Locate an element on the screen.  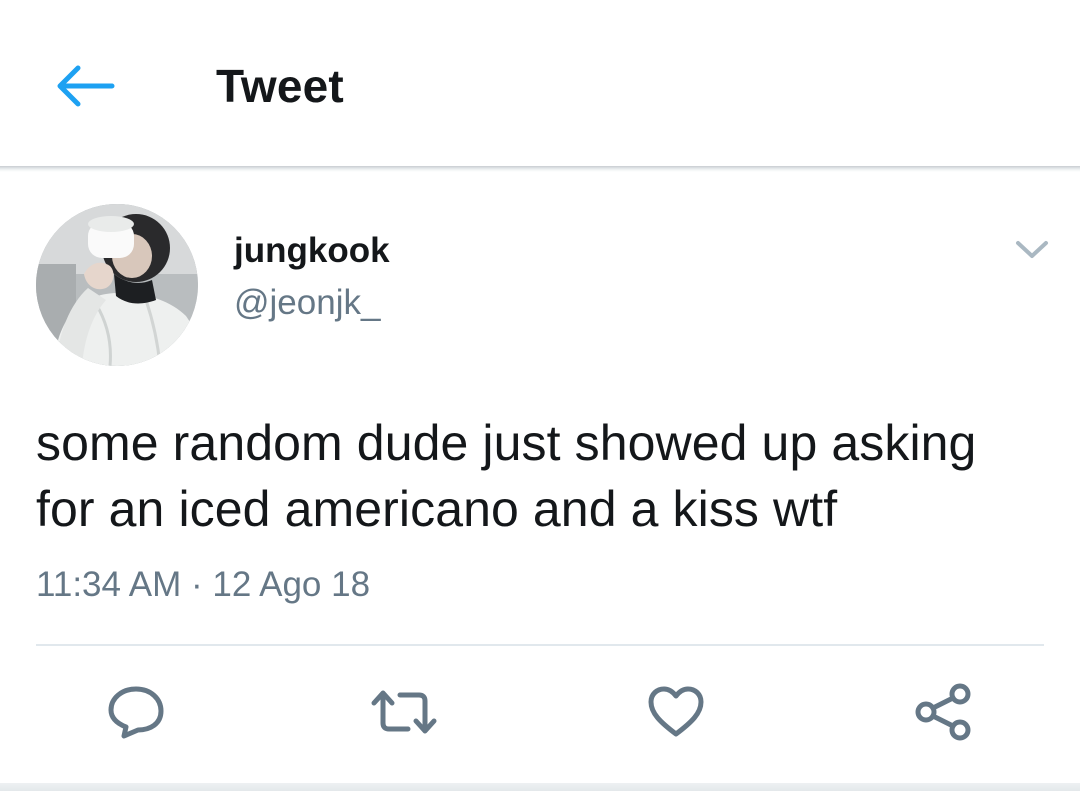
share-button is located at coordinates (944, 712).